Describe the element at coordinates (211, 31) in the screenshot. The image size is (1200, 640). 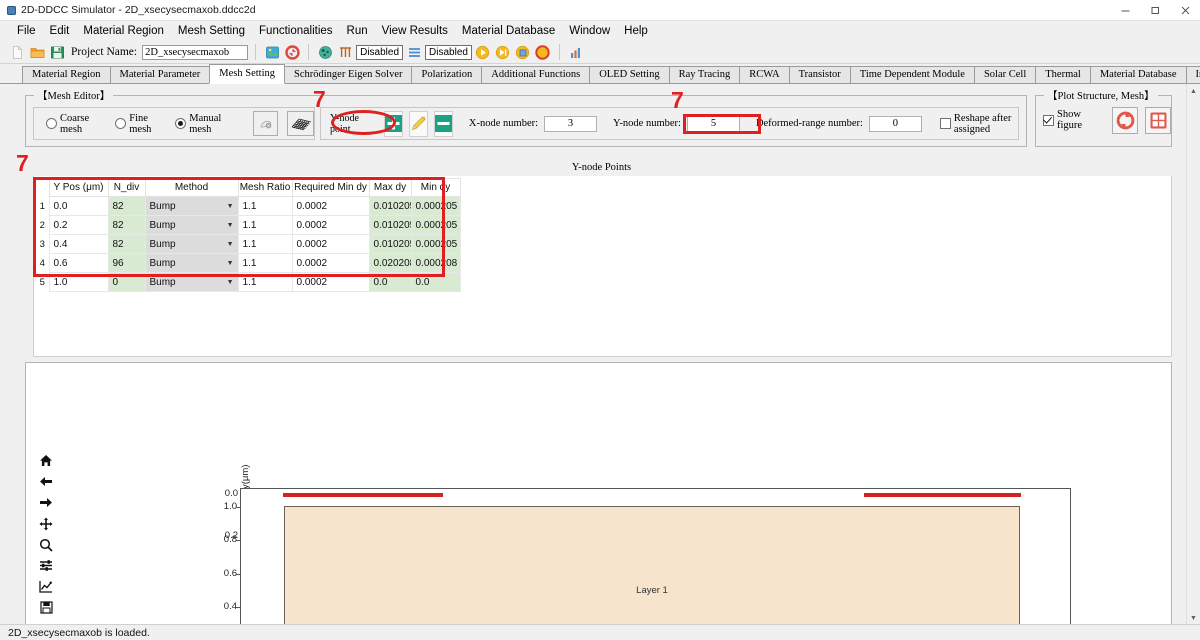
I see `menu-mesh-setting: Mesh Setting` at that location.